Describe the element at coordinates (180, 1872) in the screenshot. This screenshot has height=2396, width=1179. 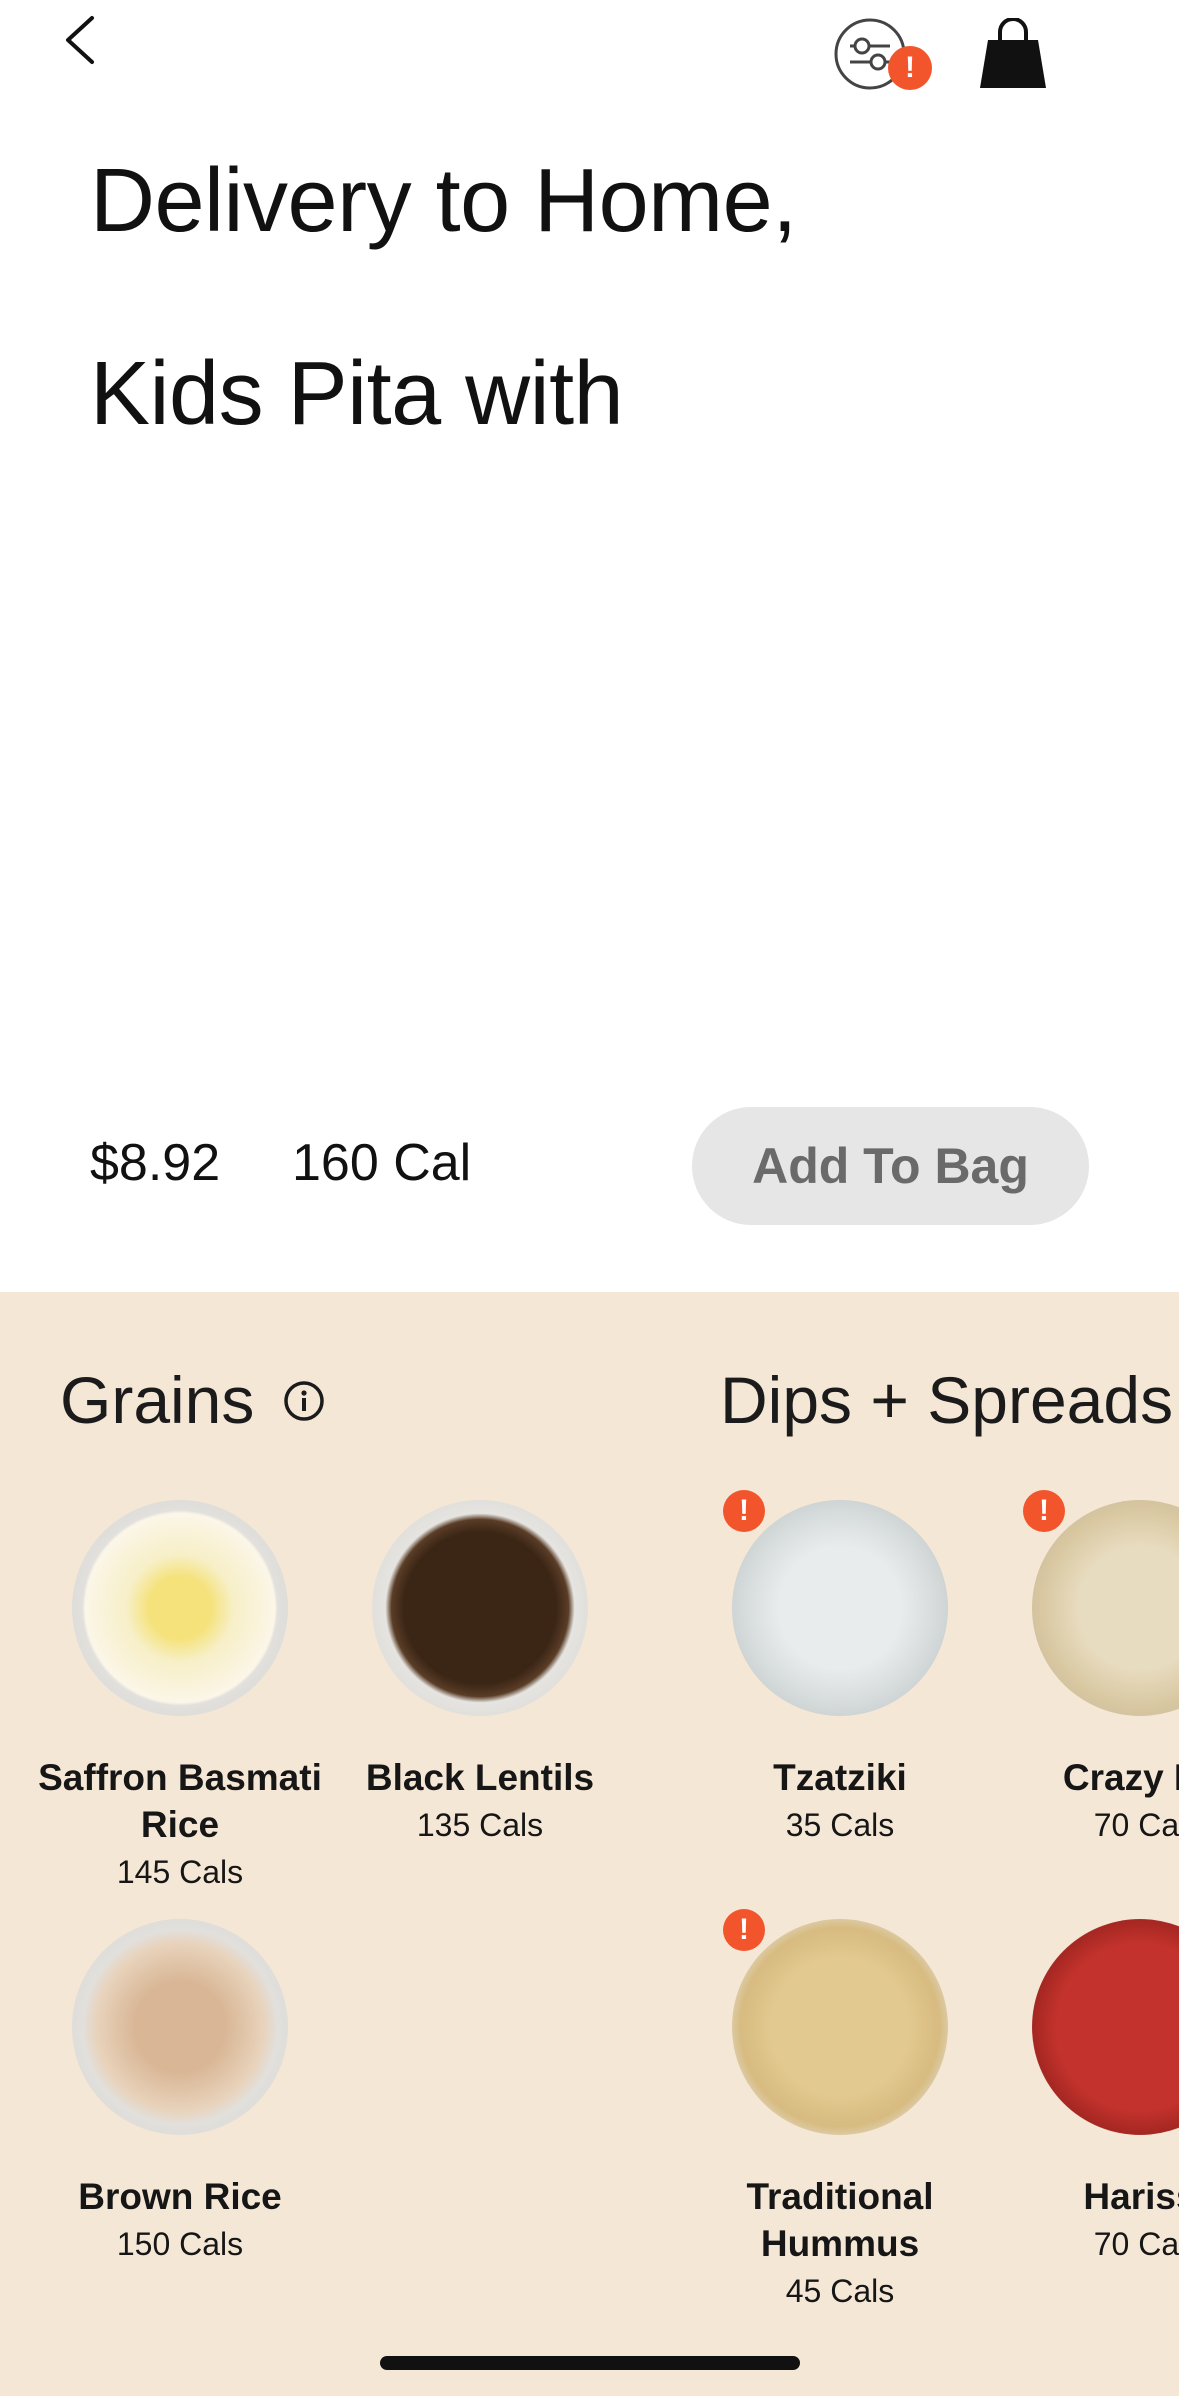
I see `item-calories: 145 Cals` at that location.